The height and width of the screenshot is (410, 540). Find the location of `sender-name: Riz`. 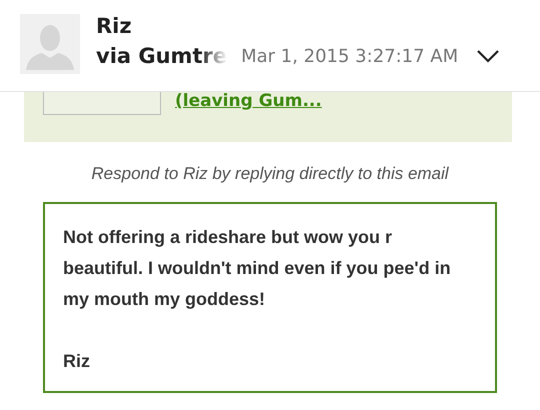

sender-name: Riz is located at coordinates (114, 26).